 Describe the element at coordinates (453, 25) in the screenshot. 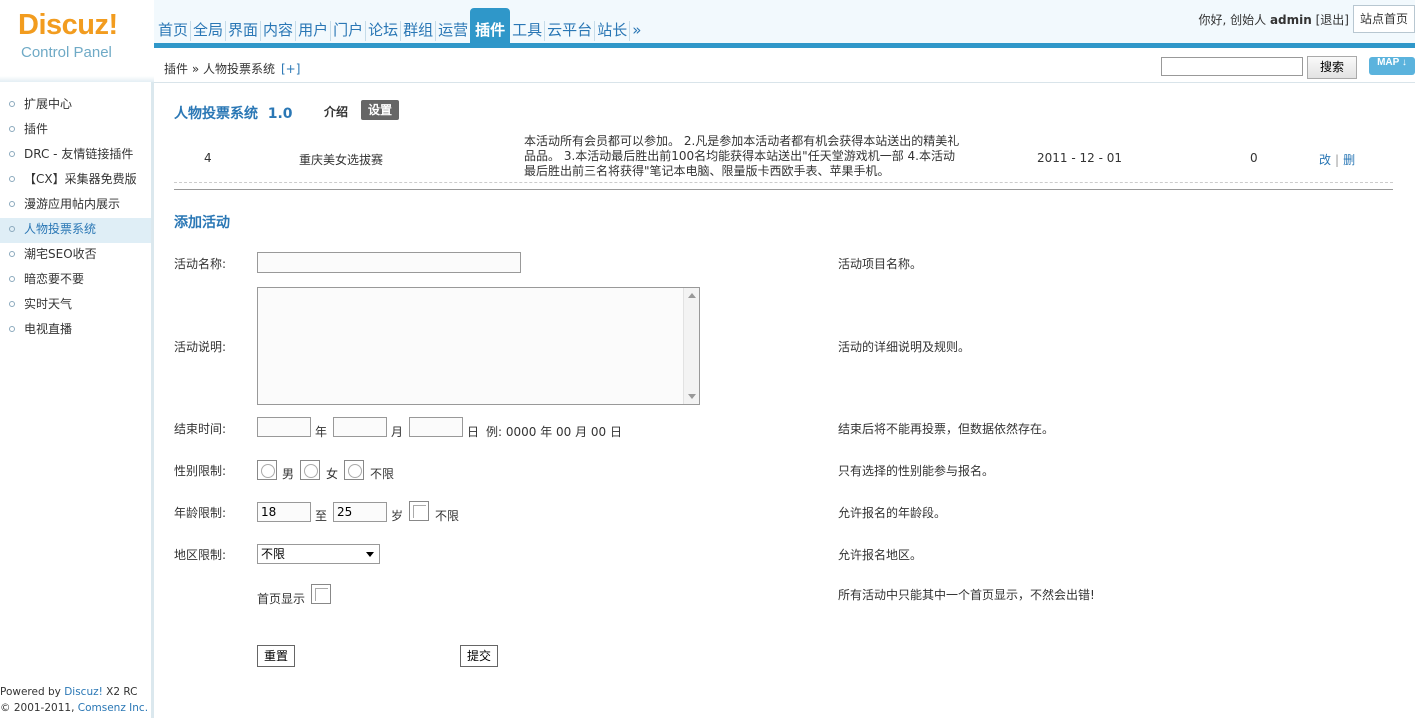

I see `nav-operations: 运营` at that location.